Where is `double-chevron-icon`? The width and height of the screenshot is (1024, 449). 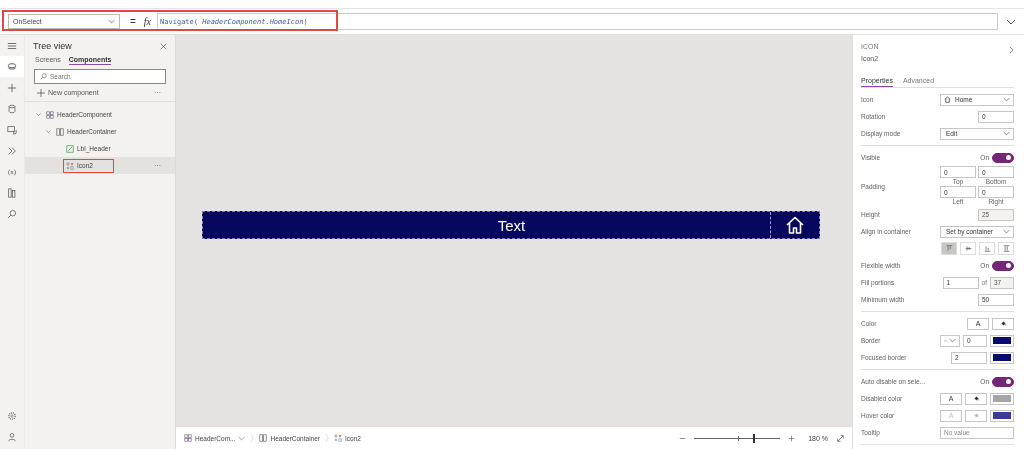 double-chevron-icon is located at coordinates (12, 150).